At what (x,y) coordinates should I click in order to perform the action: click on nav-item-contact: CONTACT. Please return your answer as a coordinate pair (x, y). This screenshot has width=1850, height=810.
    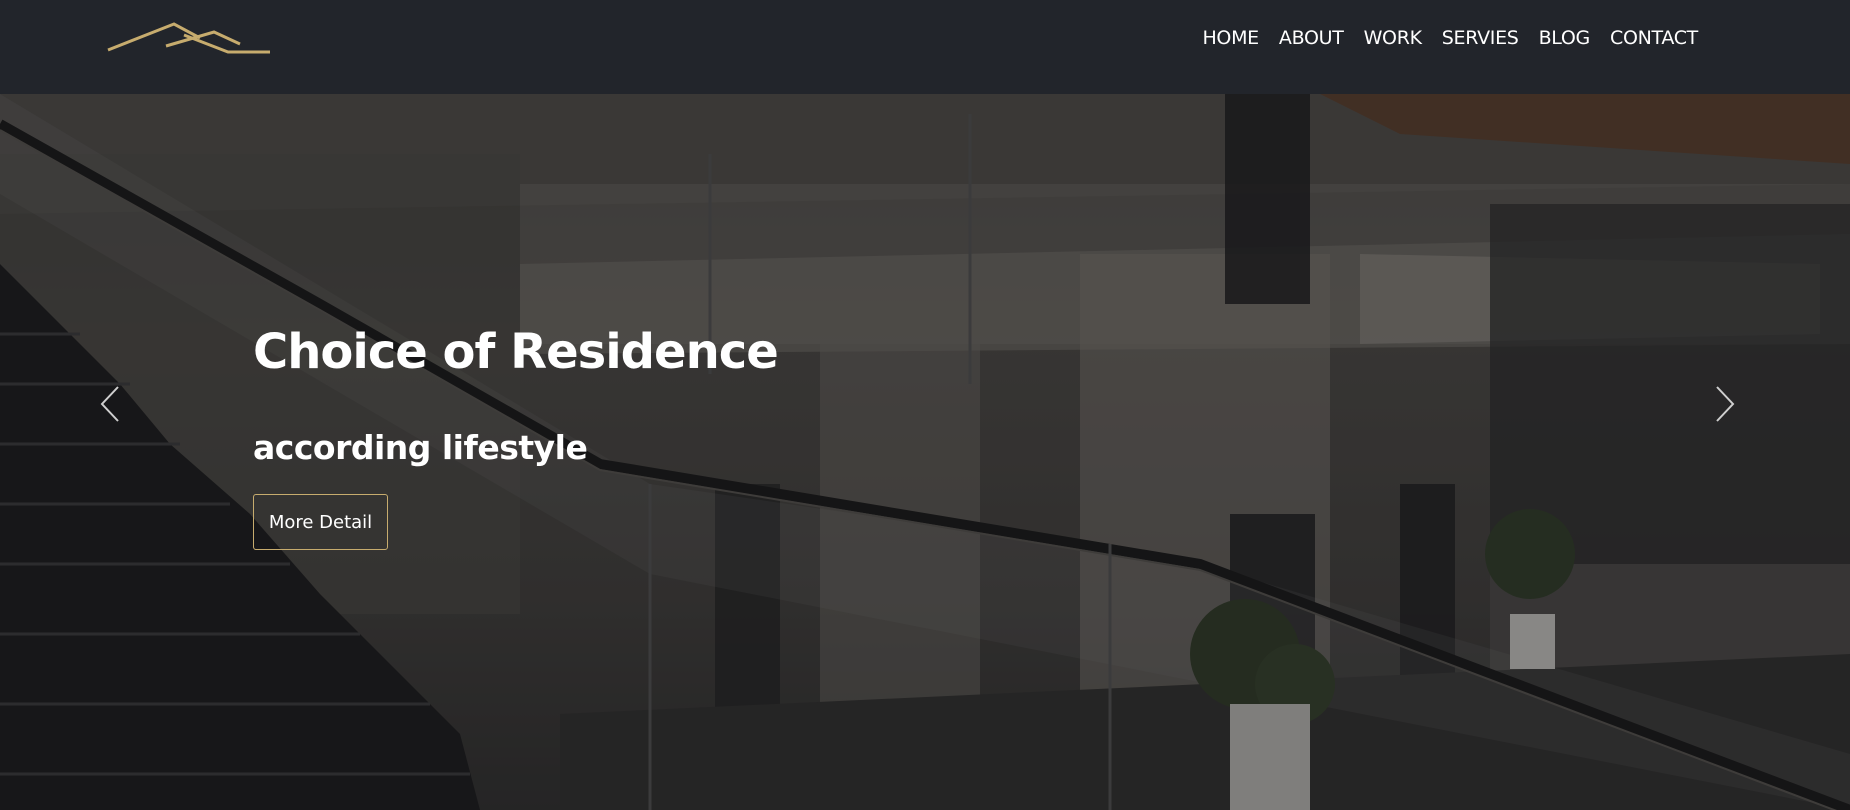
    Looking at the image, I should click on (1654, 38).